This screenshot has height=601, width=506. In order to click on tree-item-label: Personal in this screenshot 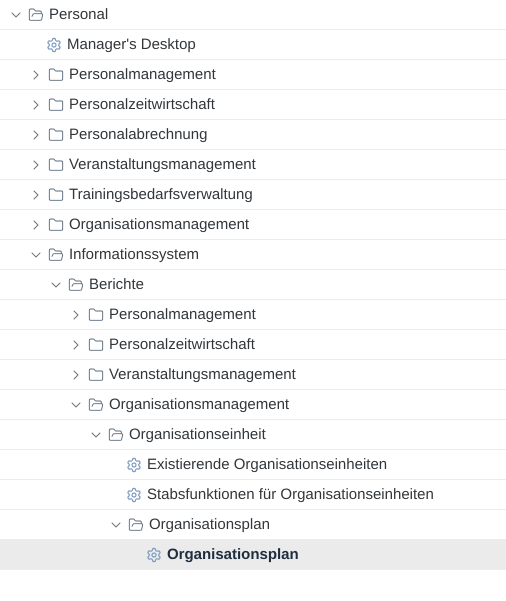, I will do `click(78, 14)`.